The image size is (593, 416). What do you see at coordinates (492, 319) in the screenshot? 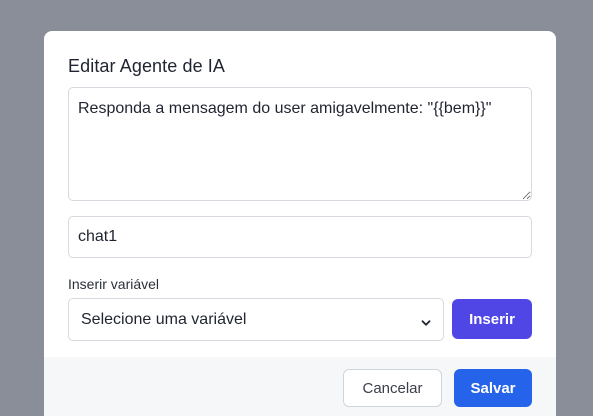
I see `insert-variable-button: Inserir` at bounding box center [492, 319].